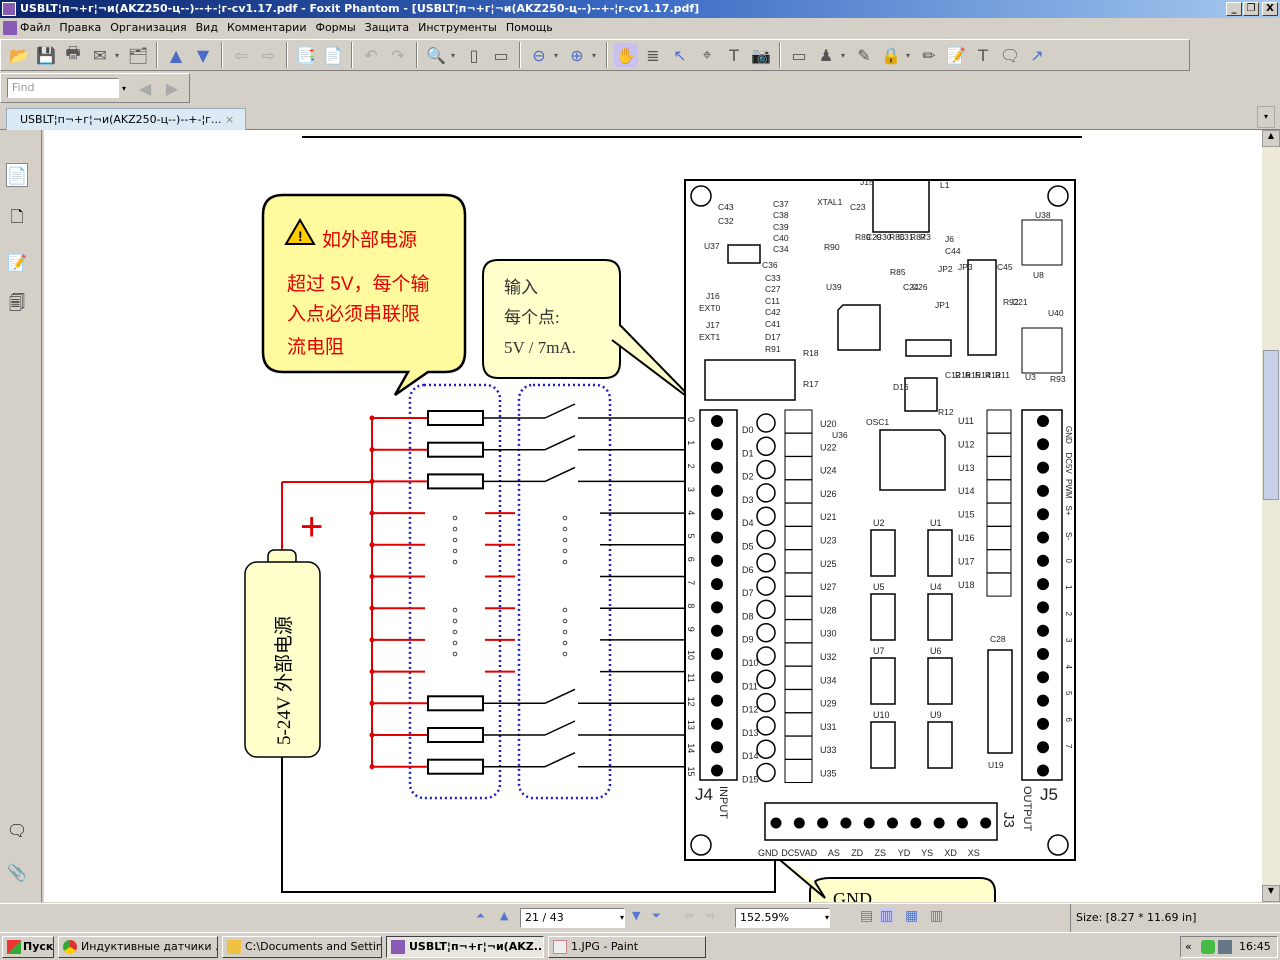 Image resolution: width=1280 pixels, height=960 pixels. What do you see at coordinates (1058, 379) in the screenshot?
I see `component-label: R93` at bounding box center [1058, 379].